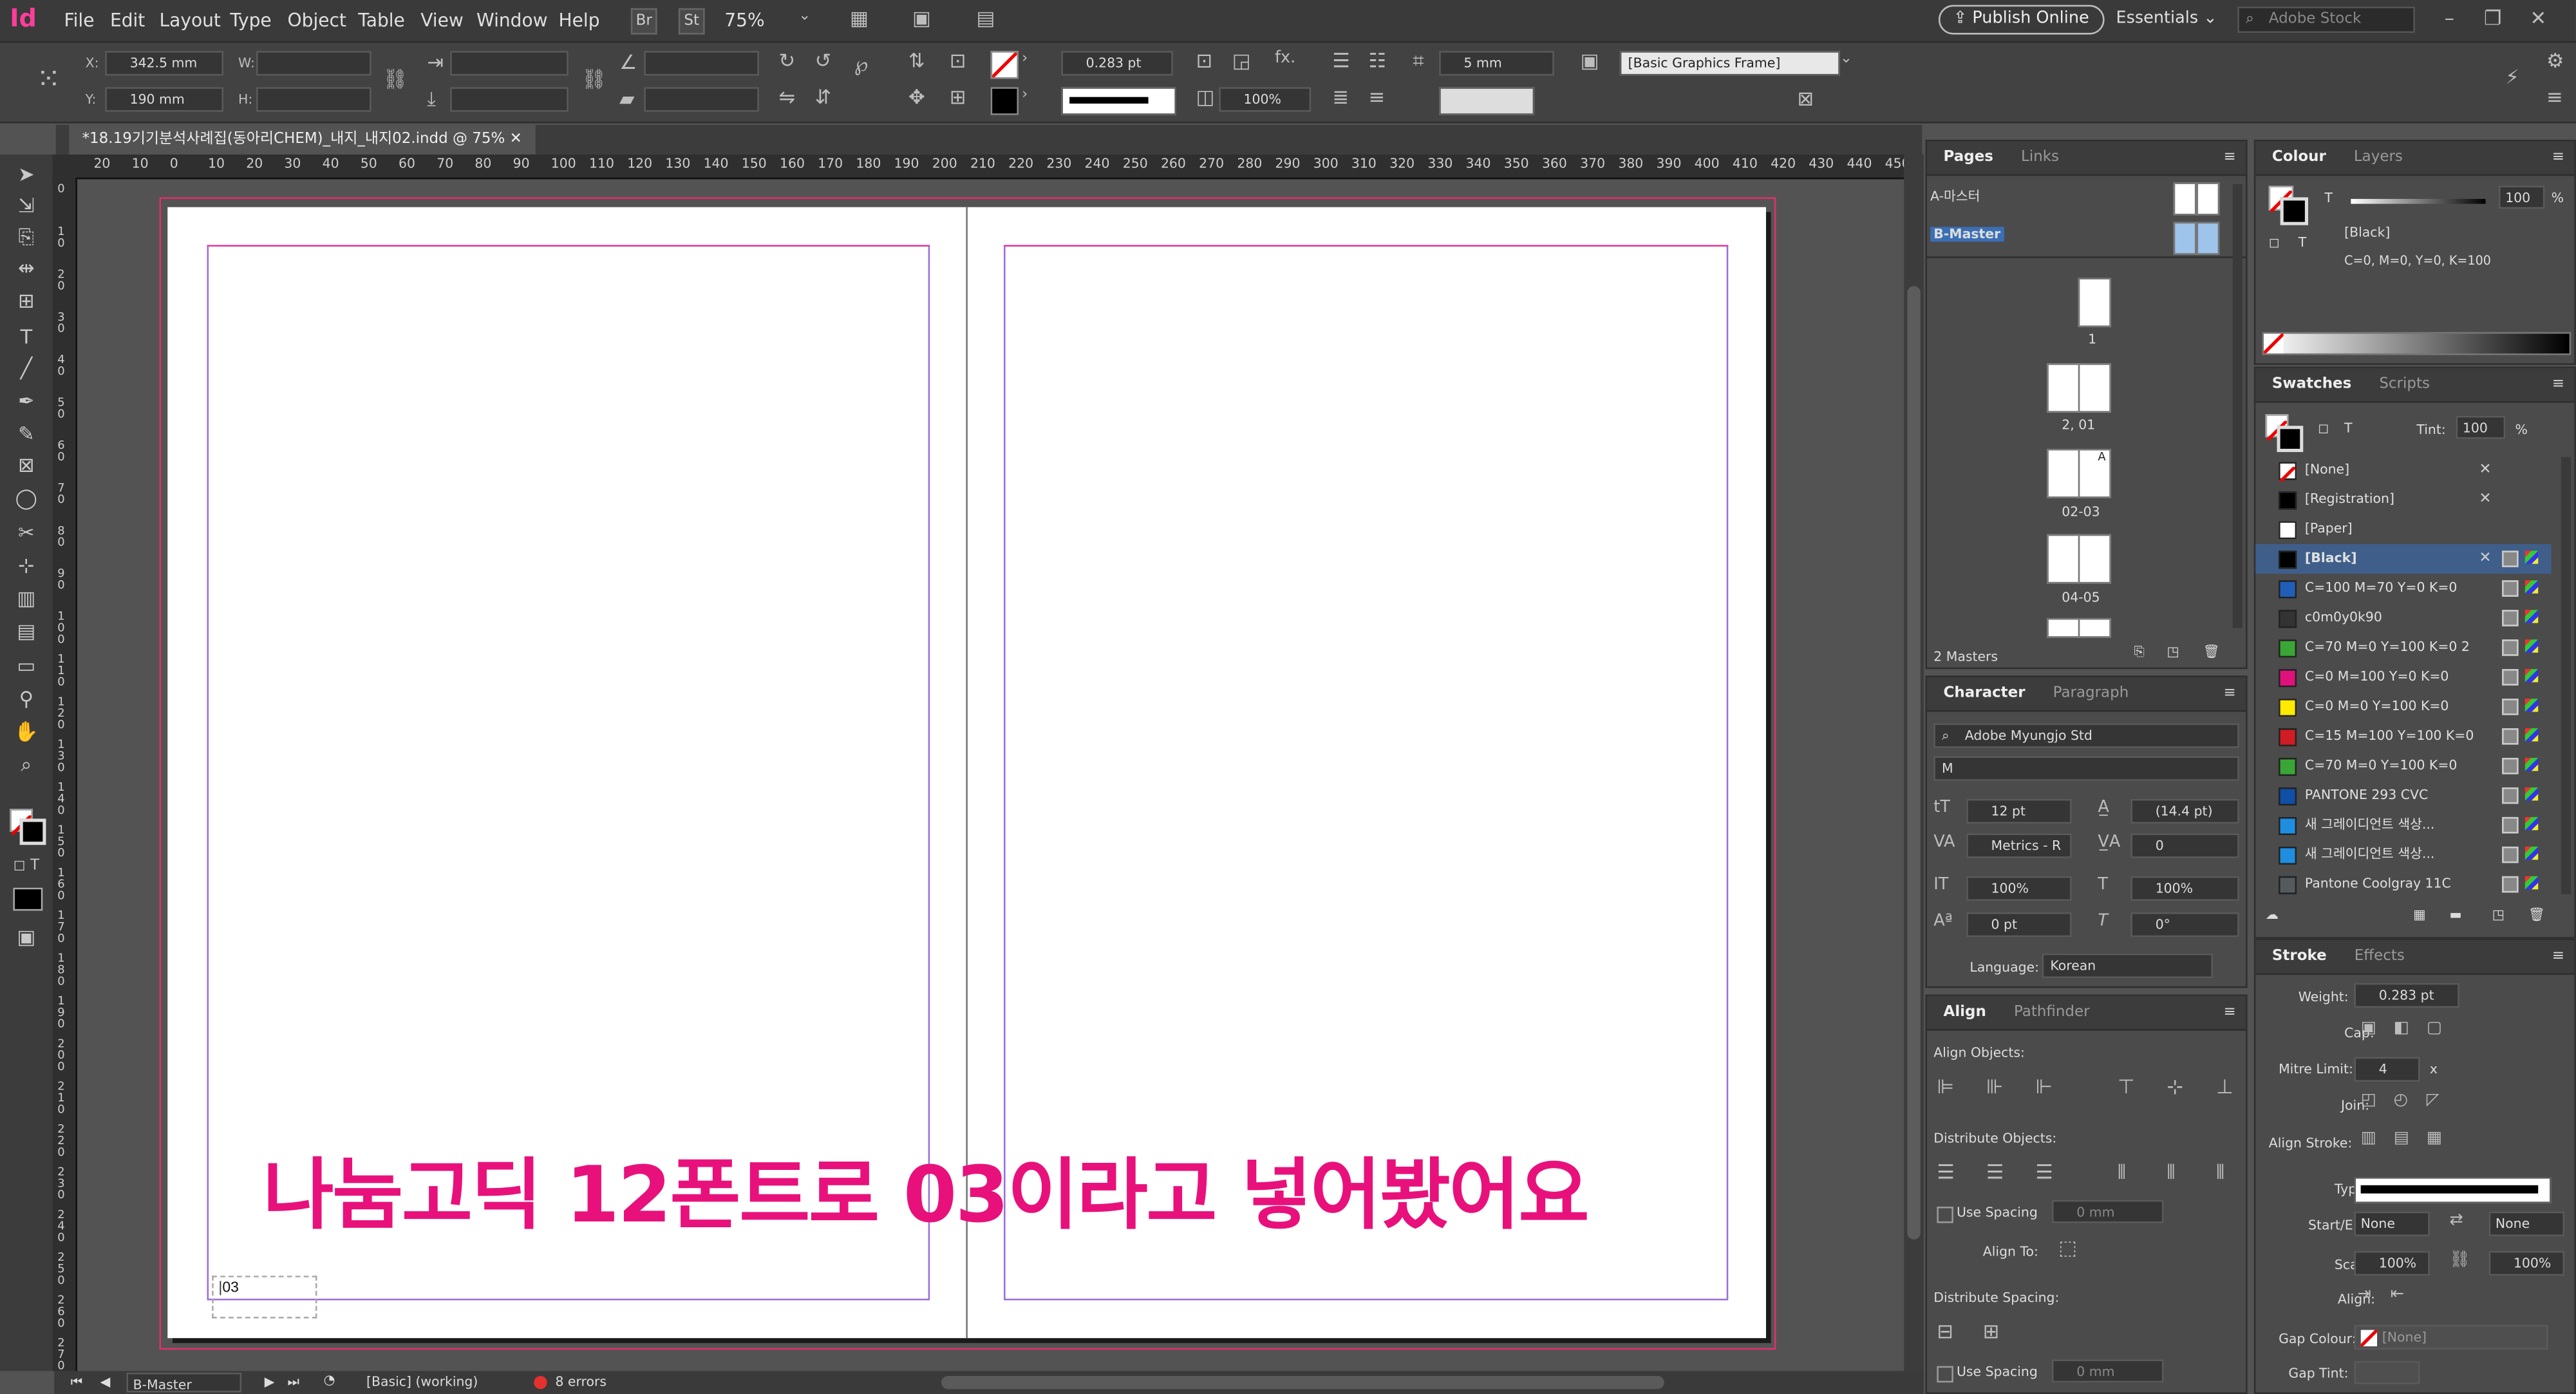  I want to click on align-stroke-outside-icon: ▦, so click(2434, 1138).